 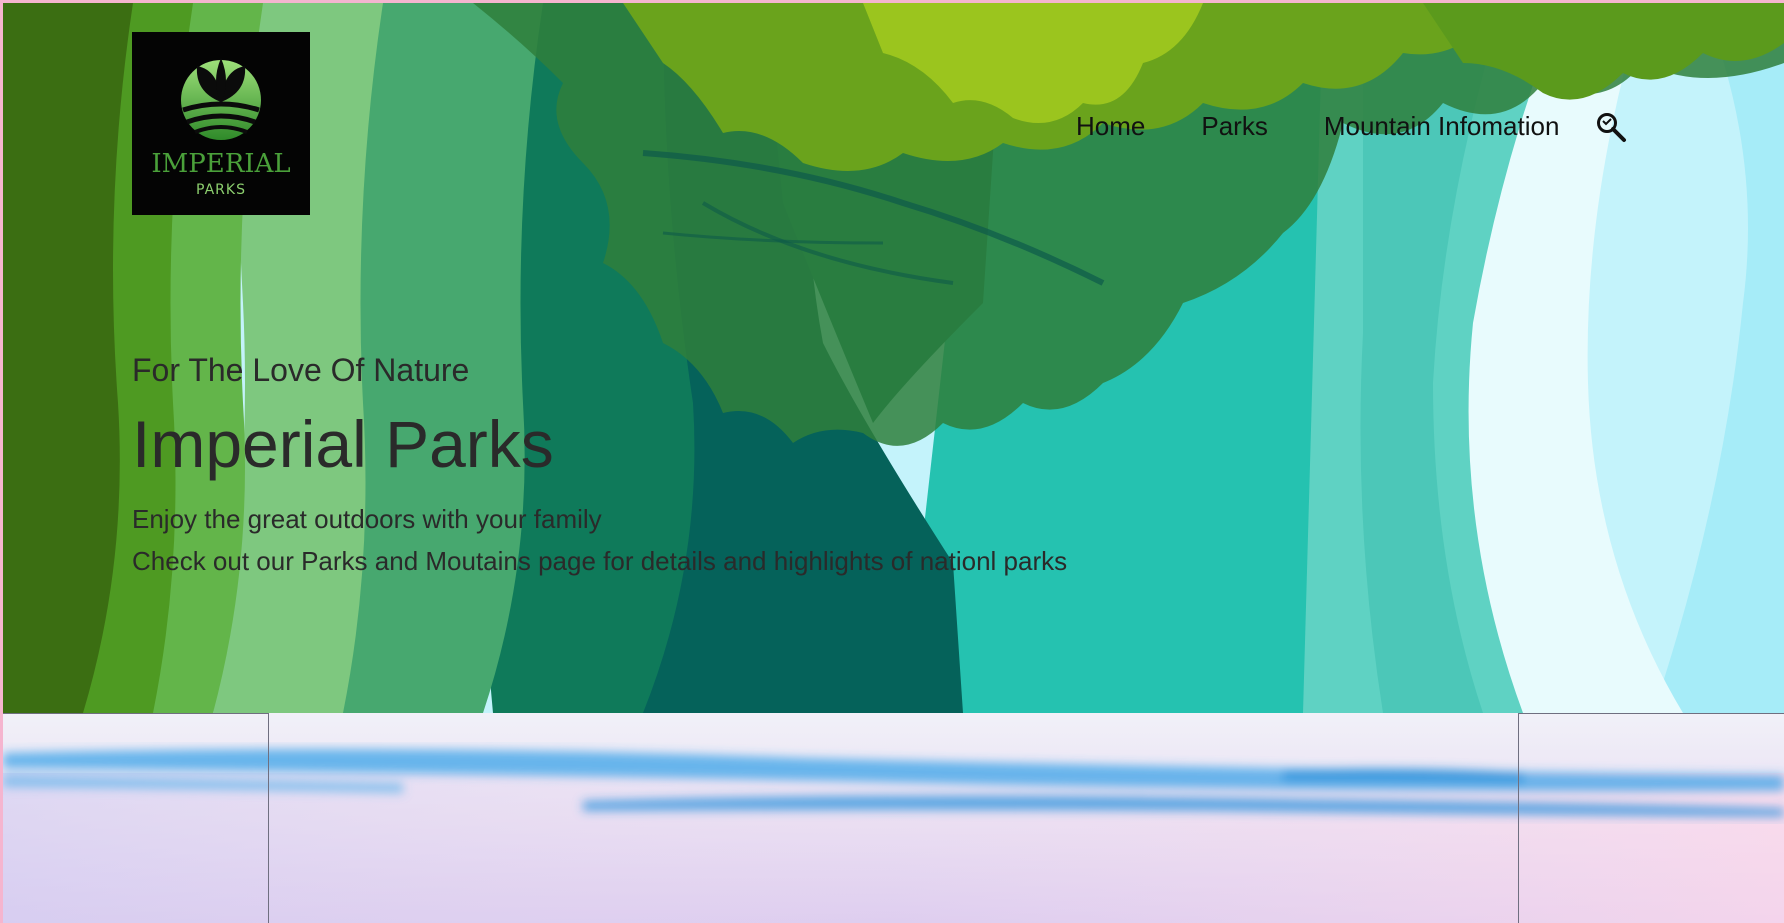 I want to click on nav-mountain-information: Mountain Infomation, so click(x=1442, y=126).